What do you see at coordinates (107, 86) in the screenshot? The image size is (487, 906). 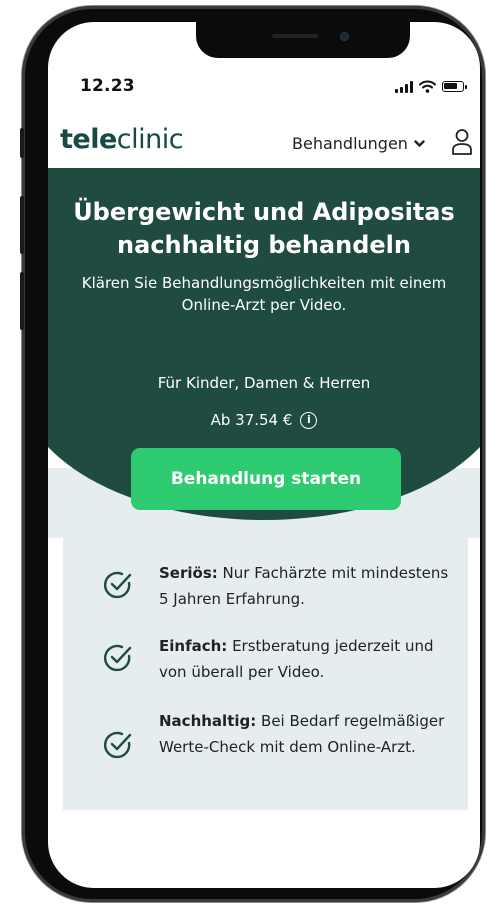 I see `status-time: 12.23` at bounding box center [107, 86].